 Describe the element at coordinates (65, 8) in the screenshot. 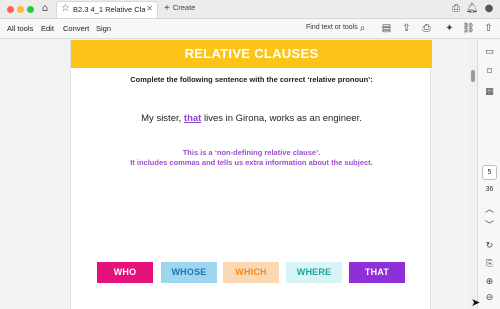

I see `star-icon: ☆` at that location.